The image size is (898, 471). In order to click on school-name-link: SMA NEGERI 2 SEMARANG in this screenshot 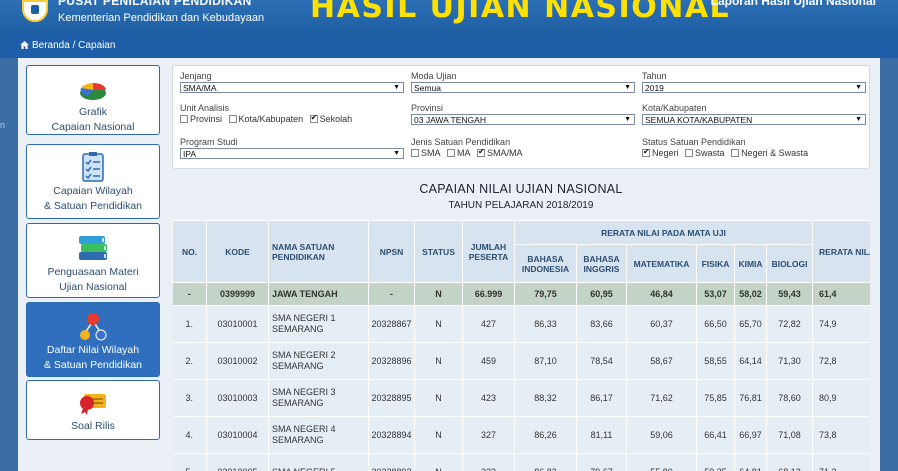, I will do `click(318, 361)`.